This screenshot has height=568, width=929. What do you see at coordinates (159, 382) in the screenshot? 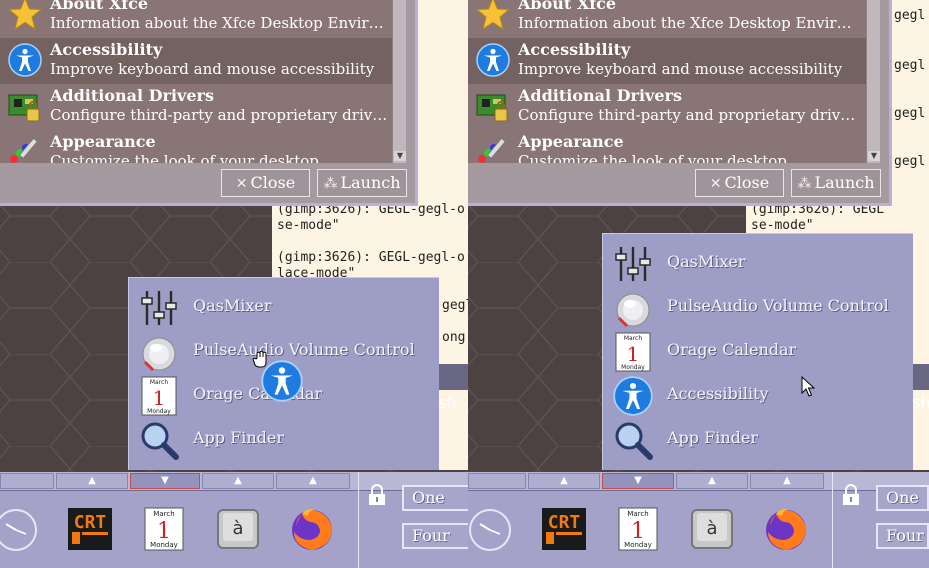
I see `calendar-icon-month: March` at bounding box center [159, 382].